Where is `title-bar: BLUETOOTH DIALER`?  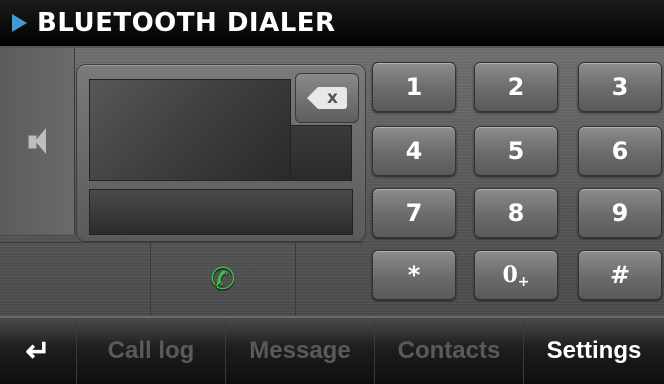
title-bar: BLUETOOTH DIALER is located at coordinates (332, 24).